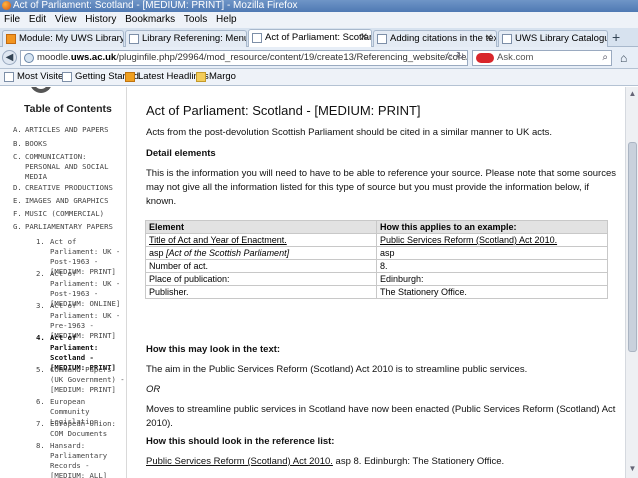 This screenshot has width=638, height=478. Describe the element at coordinates (616, 37) in the screenshot. I see `new-tab-plus-icon: +` at that location.